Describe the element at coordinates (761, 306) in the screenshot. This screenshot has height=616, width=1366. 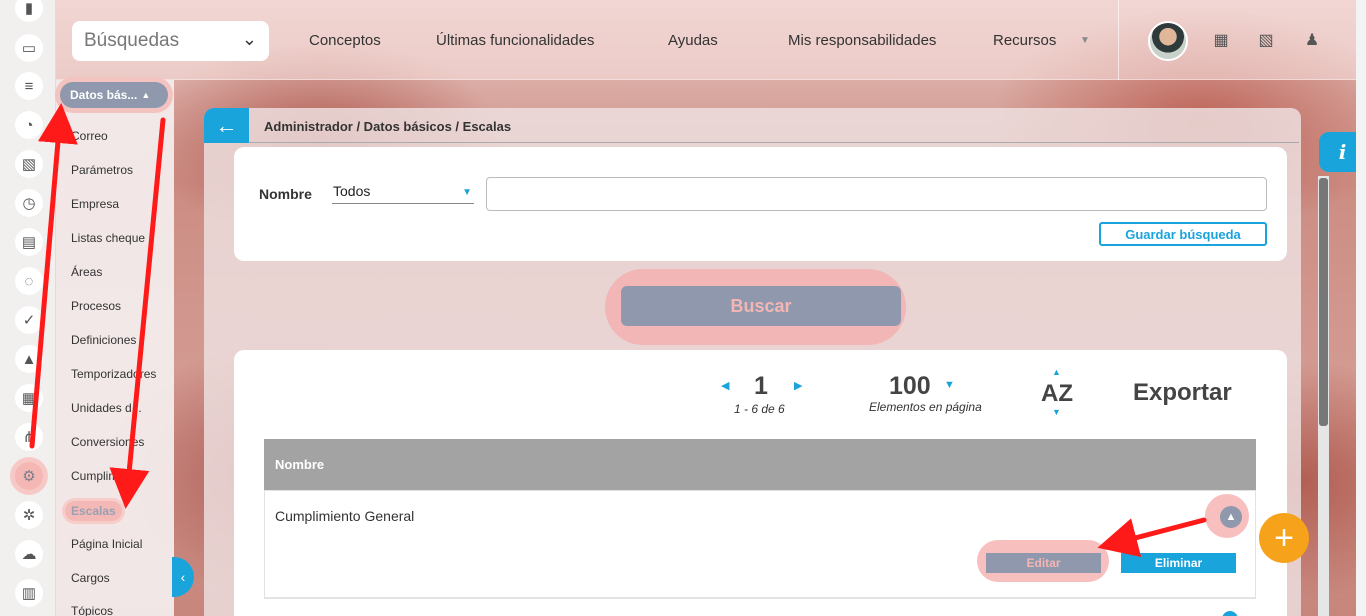
I see `search-button: Buscar` at that location.